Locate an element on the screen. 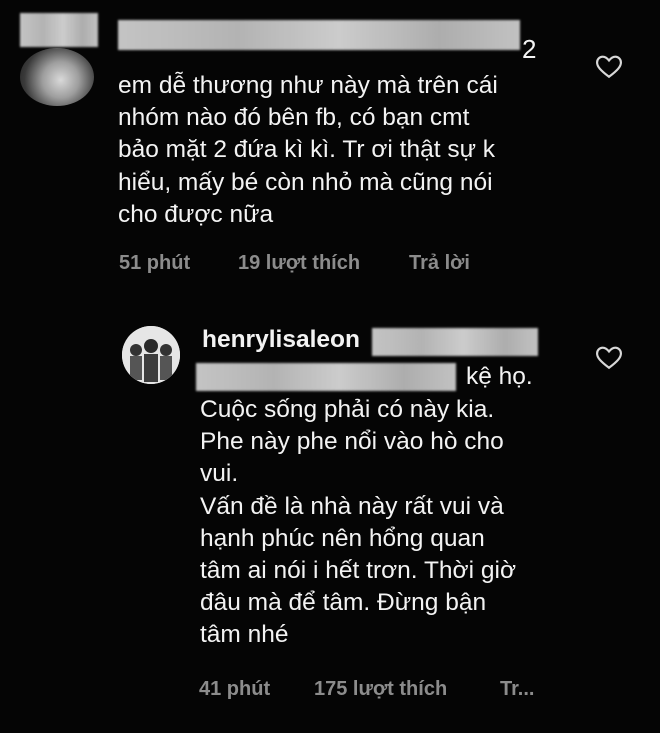 The image size is (660, 733). redacted-mention is located at coordinates (326, 377).